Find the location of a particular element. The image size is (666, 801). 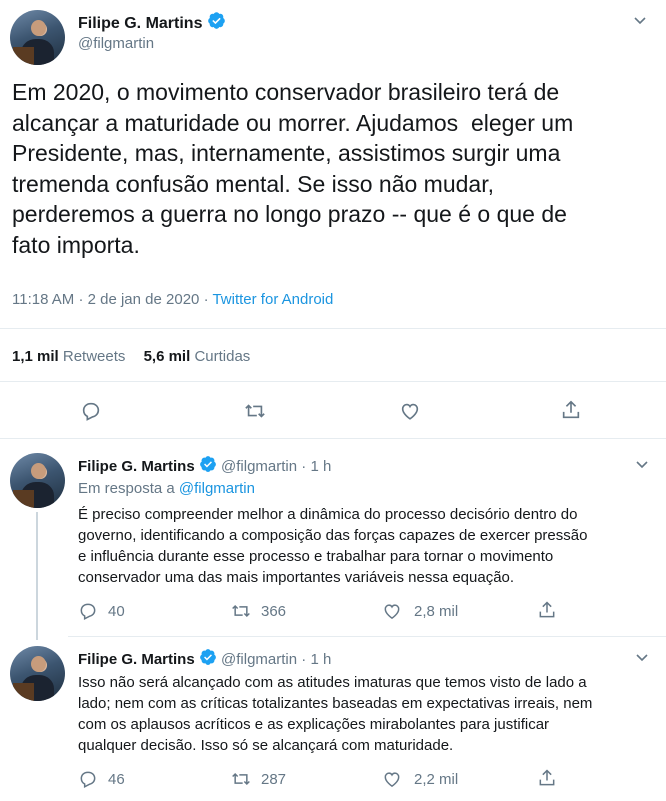

like-button: 2,8 mil is located at coordinates (420, 611).